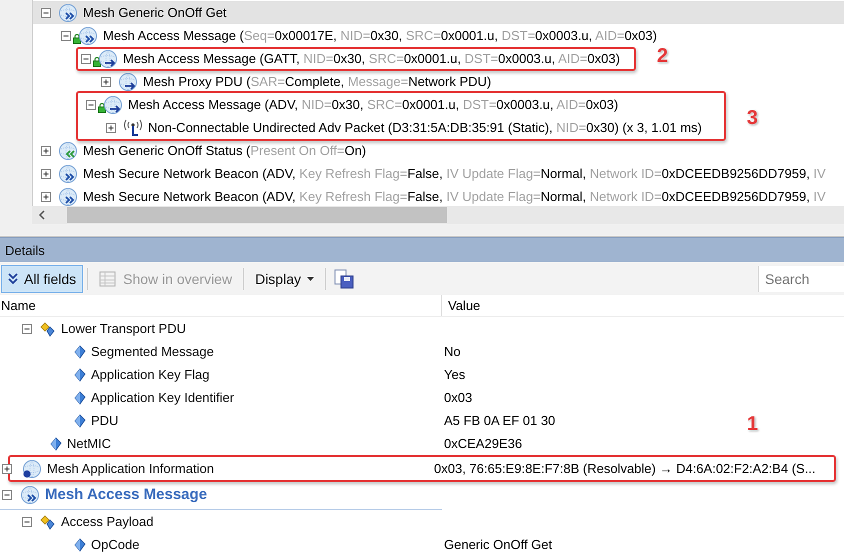 This screenshot has height=558, width=844. I want to click on packet-summary: Mesh Proxy PDU (SAR=Complete, Message=Network PDU), so click(317, 81).